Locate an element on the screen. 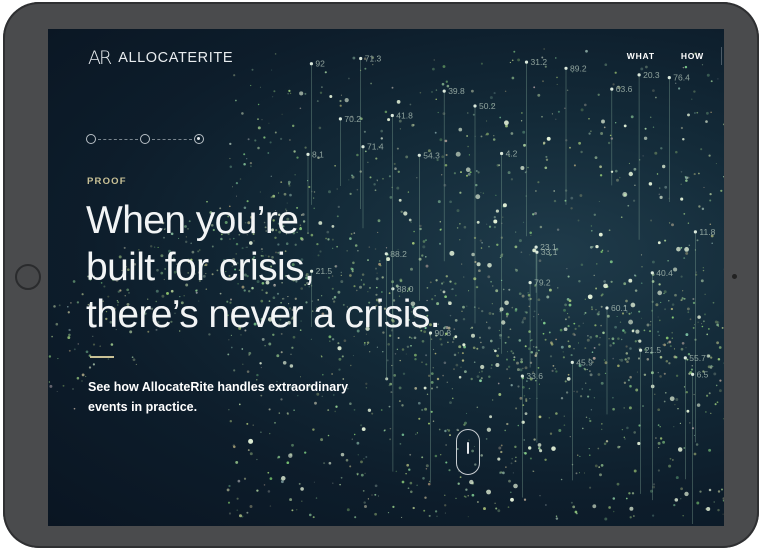  value-label: 92 is located at coordinates (320, 64).